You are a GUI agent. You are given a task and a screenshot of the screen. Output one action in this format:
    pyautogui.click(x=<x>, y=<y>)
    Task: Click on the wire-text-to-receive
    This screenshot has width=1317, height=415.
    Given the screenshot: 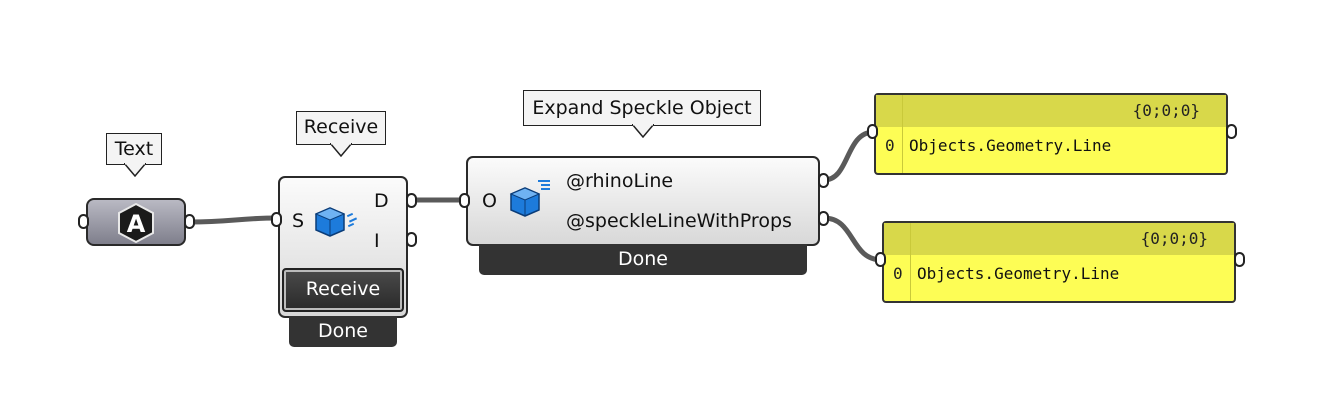 What is the action you would take?
    pyautogui.click(x=234, y=220)
    